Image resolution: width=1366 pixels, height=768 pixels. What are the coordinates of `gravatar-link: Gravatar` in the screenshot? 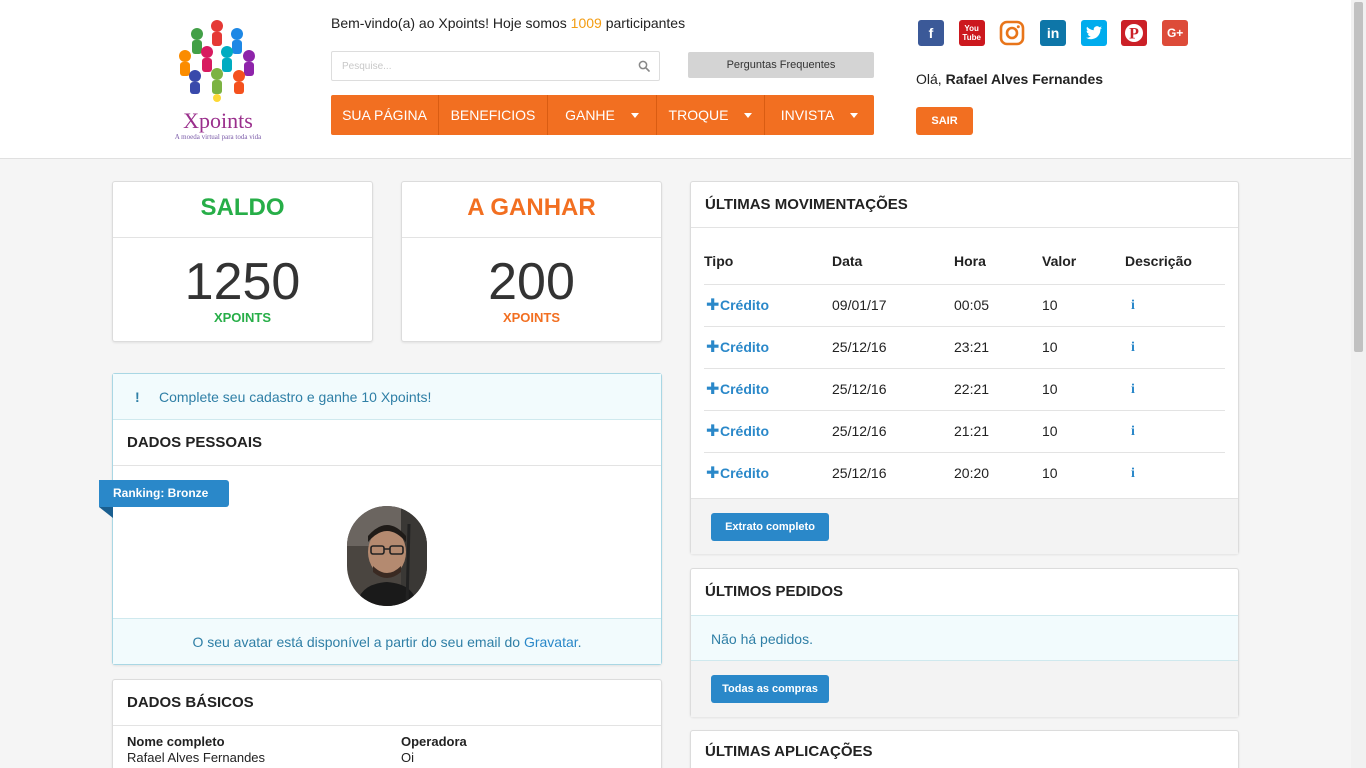 It's located at (551, 642).